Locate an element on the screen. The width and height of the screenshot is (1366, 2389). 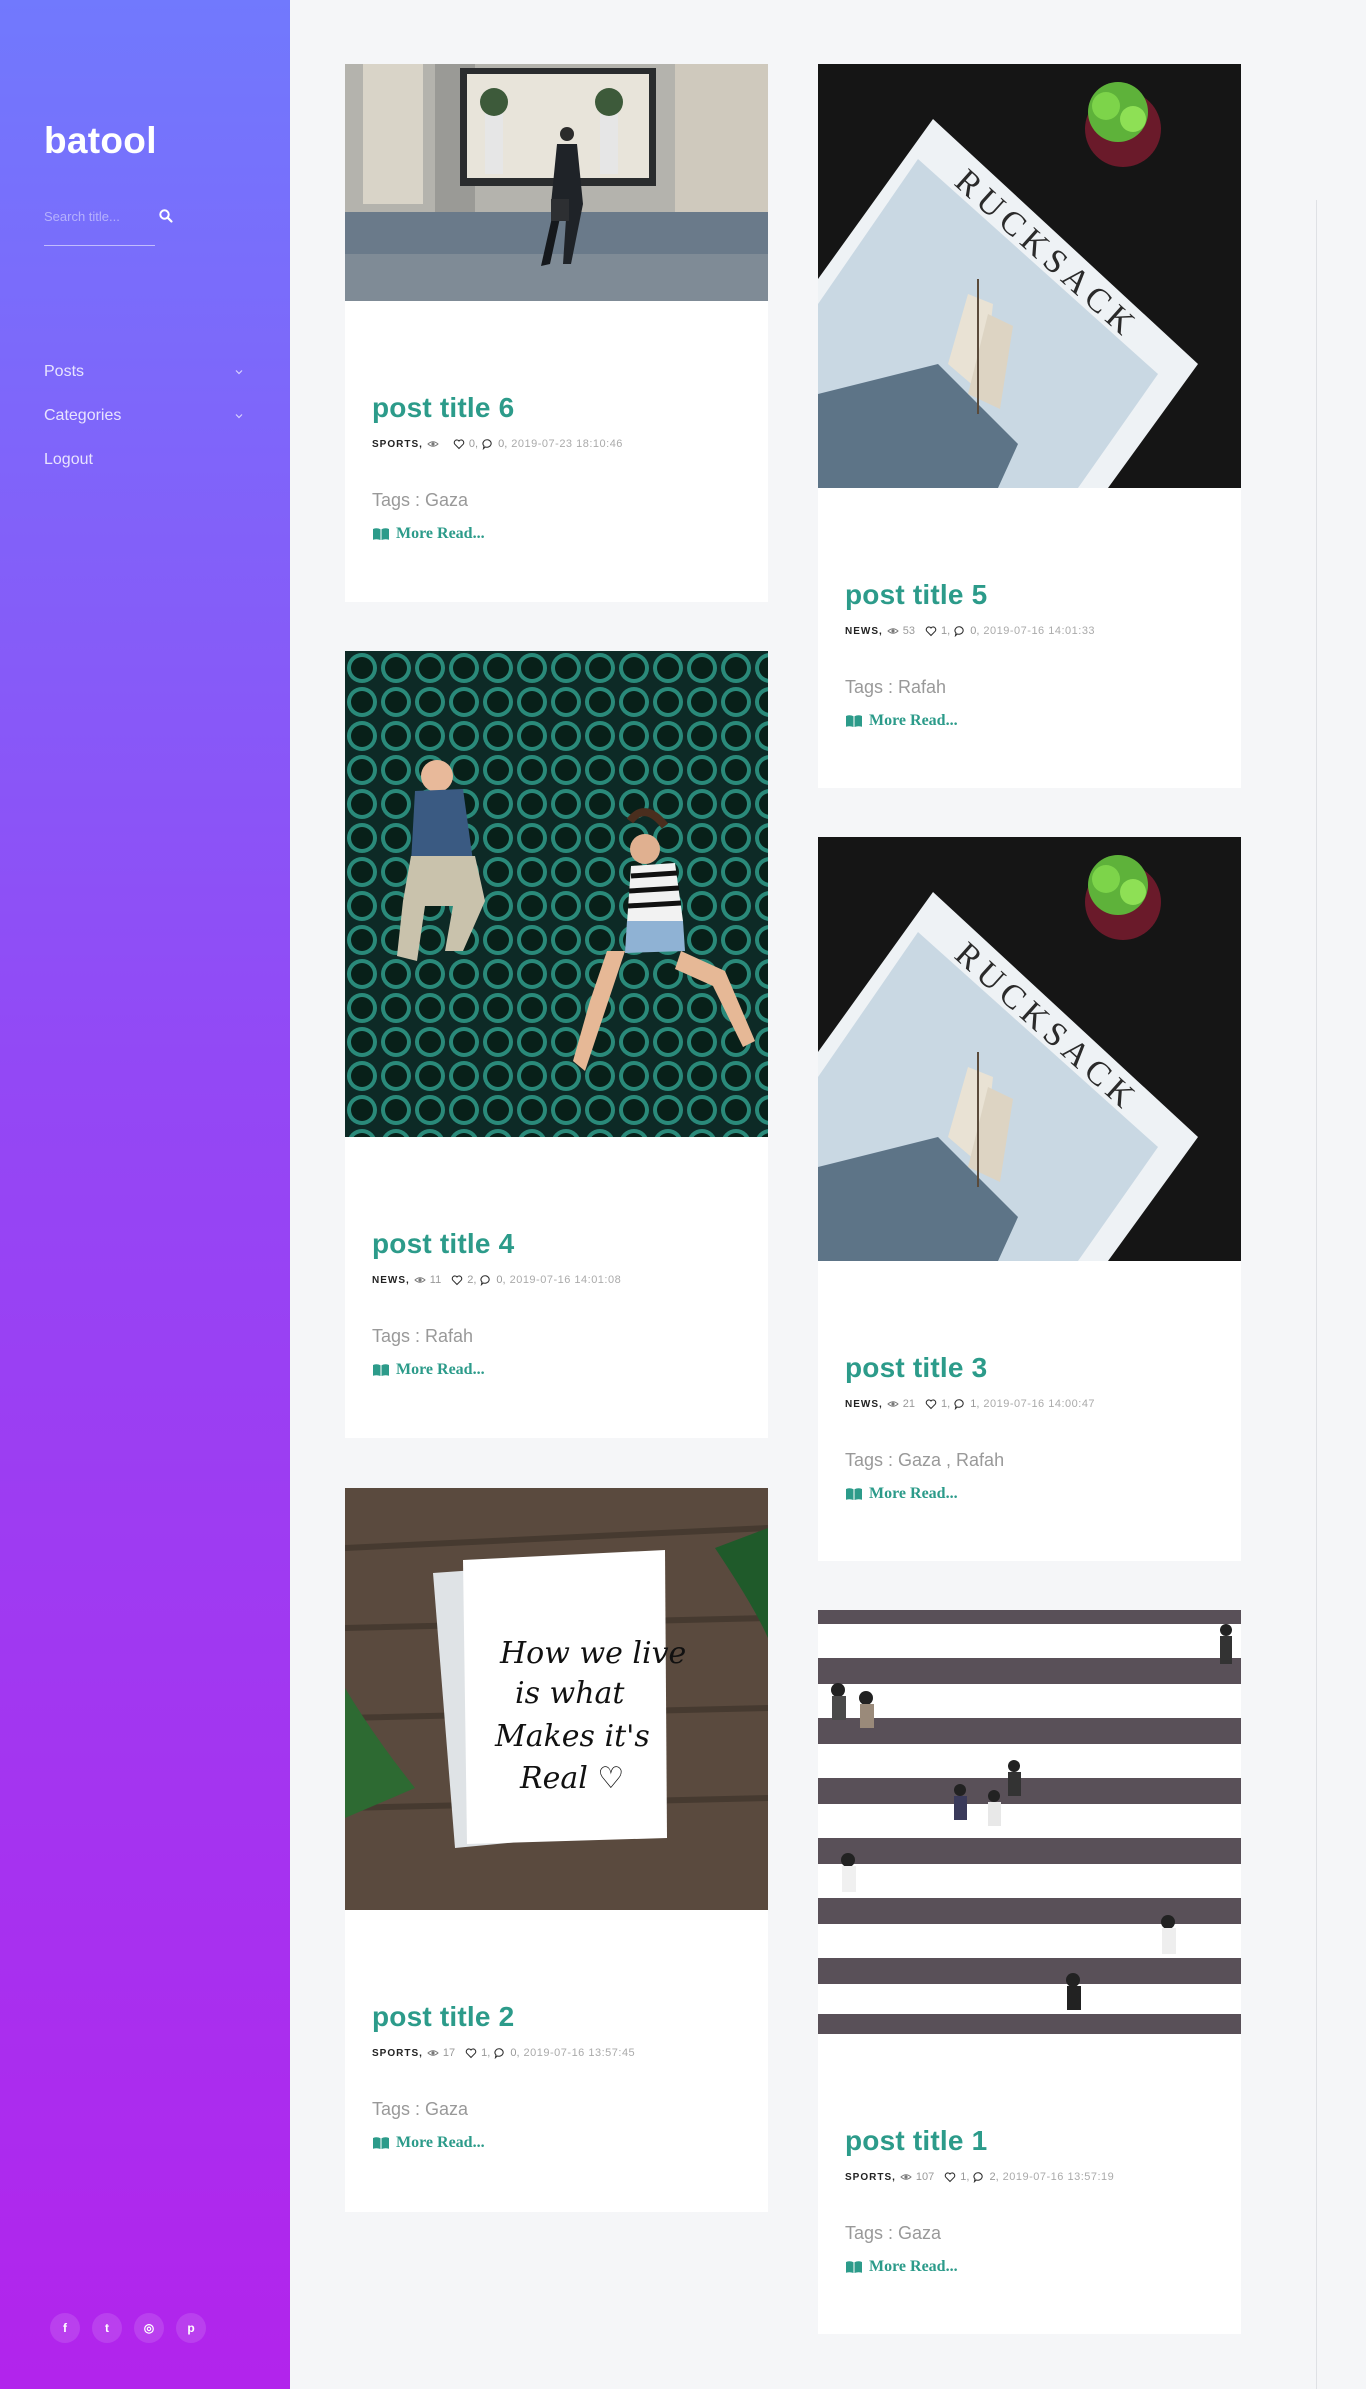
views-count: 11 is located at coordinates (435, 1280).